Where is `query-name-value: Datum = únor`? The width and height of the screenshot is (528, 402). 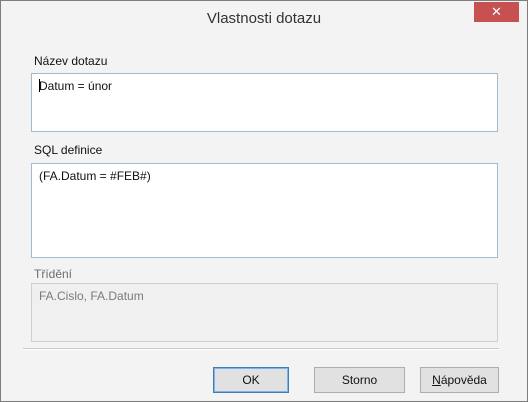 query-name-value: Datum = únor is located at coordinates (76, 86).